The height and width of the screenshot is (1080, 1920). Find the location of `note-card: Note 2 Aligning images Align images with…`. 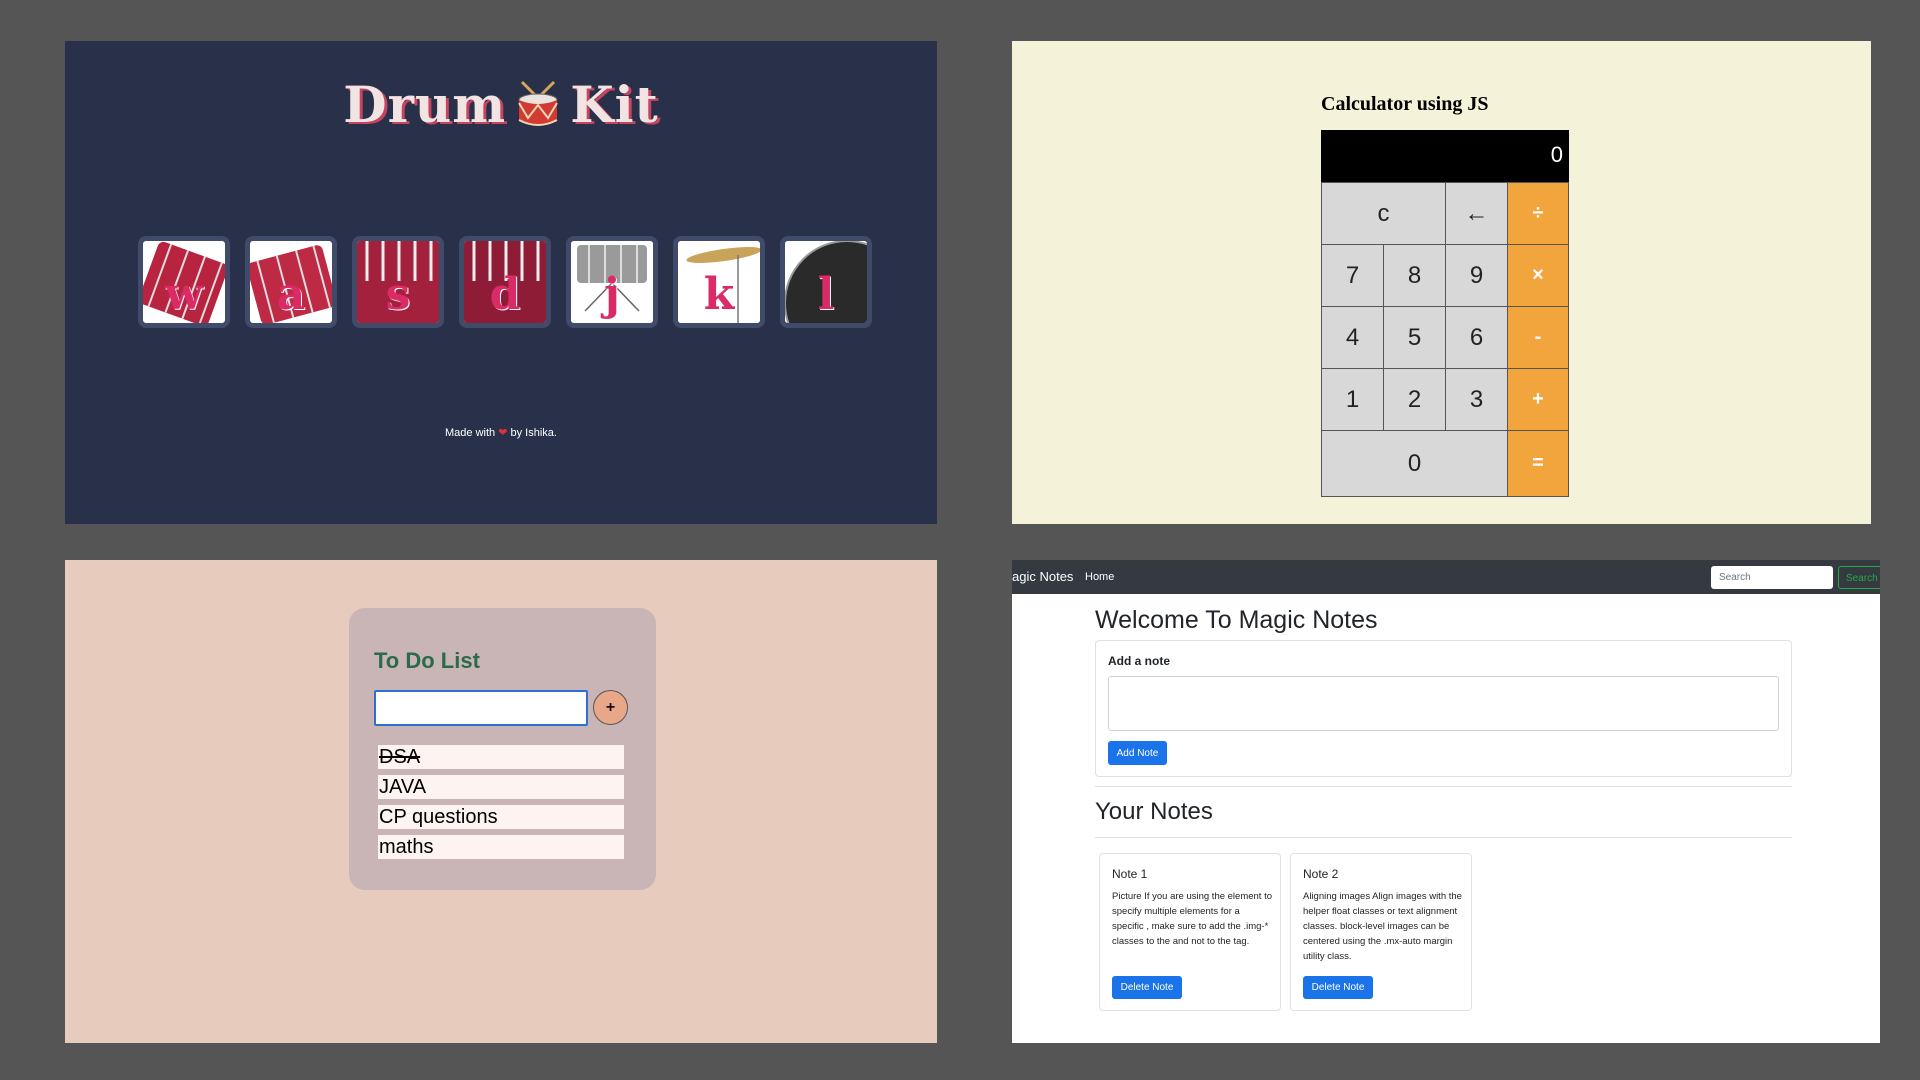

note-card: Note 2 Aligning images Align images with… is located at coordinates (1381, 932).